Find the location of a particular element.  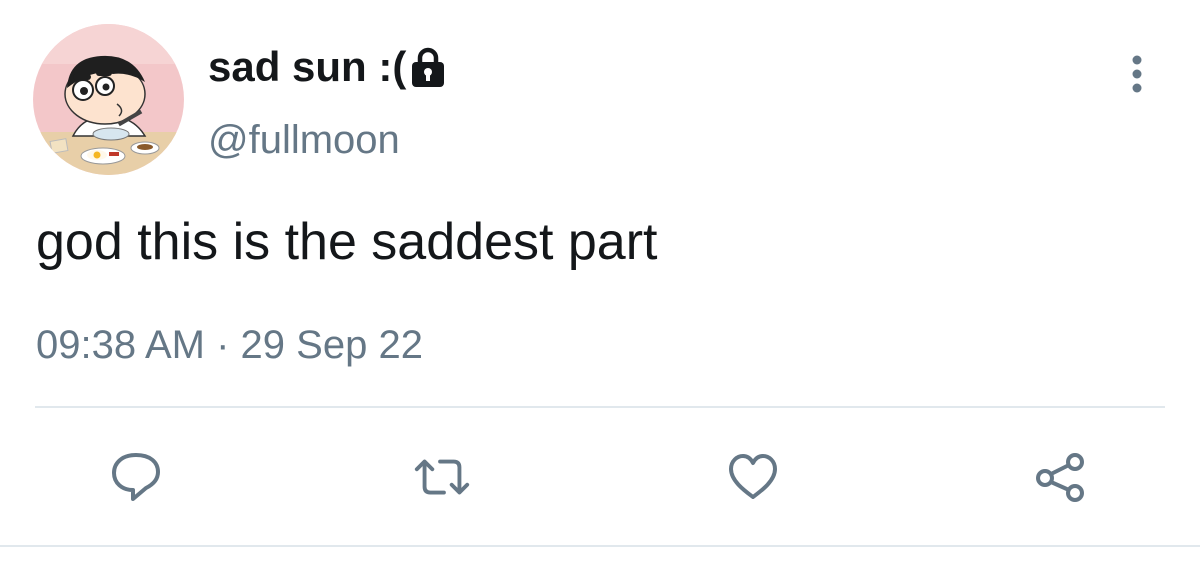

avatar is located at coordinates (108, 99).